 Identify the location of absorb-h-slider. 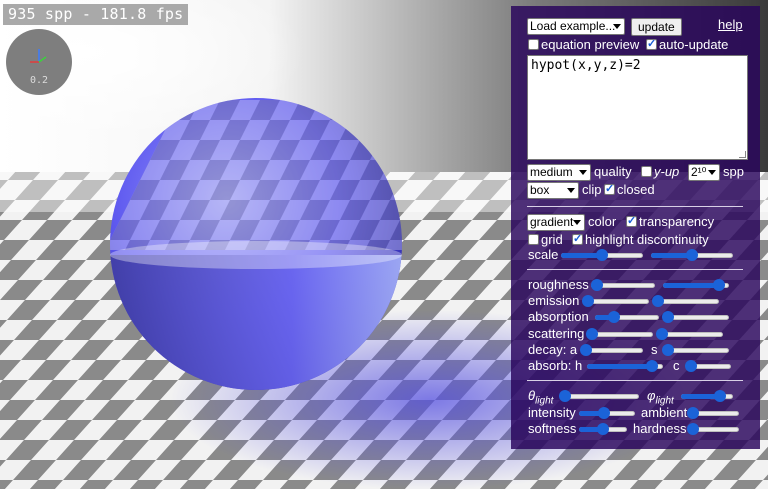
(625, 366).